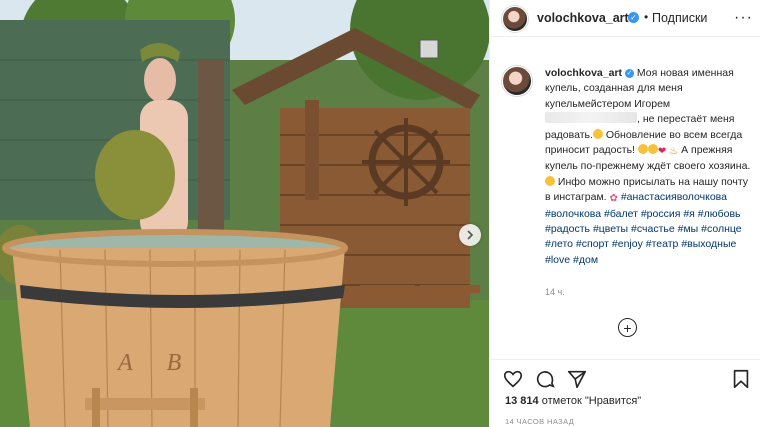 The image size is (760, 427). What do you see at coordinates (557, 260) in the screenshot?
I see `hashtag-link: #love` at bounding box center [557, 260].